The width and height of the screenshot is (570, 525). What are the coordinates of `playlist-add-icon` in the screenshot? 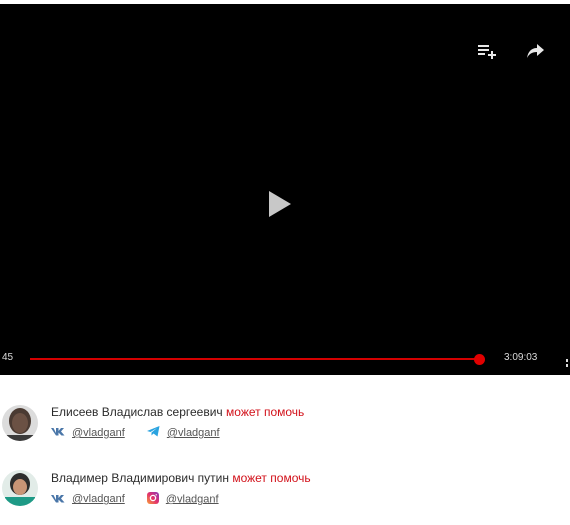 It's located at (488, 54).